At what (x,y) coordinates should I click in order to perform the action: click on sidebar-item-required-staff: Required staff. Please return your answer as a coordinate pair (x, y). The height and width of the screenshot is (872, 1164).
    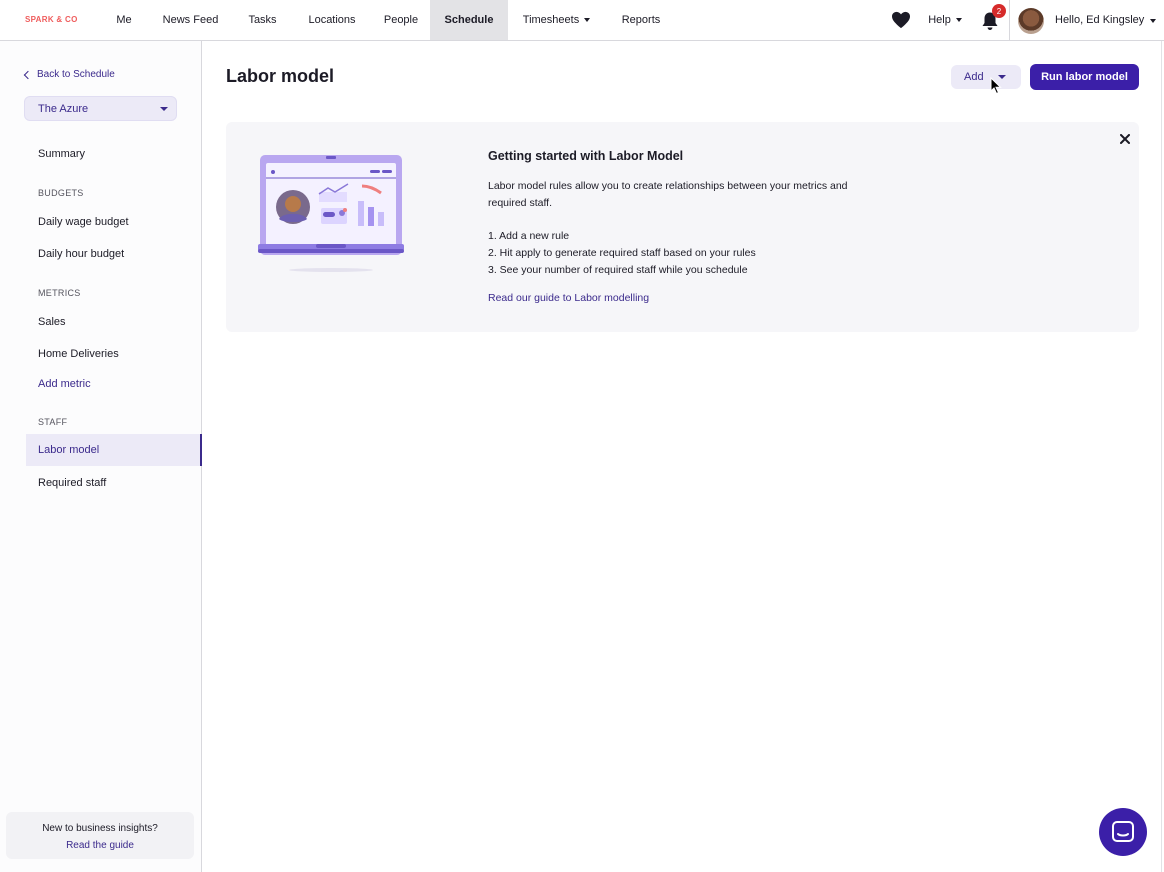
    Looking at the image, I should click on (72, 483).